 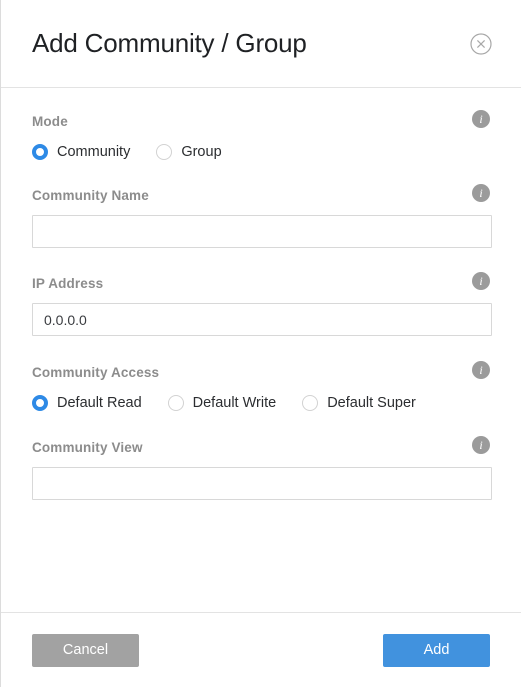 I want to click on info-icon-community-name: i, so click(x=481, y=193).